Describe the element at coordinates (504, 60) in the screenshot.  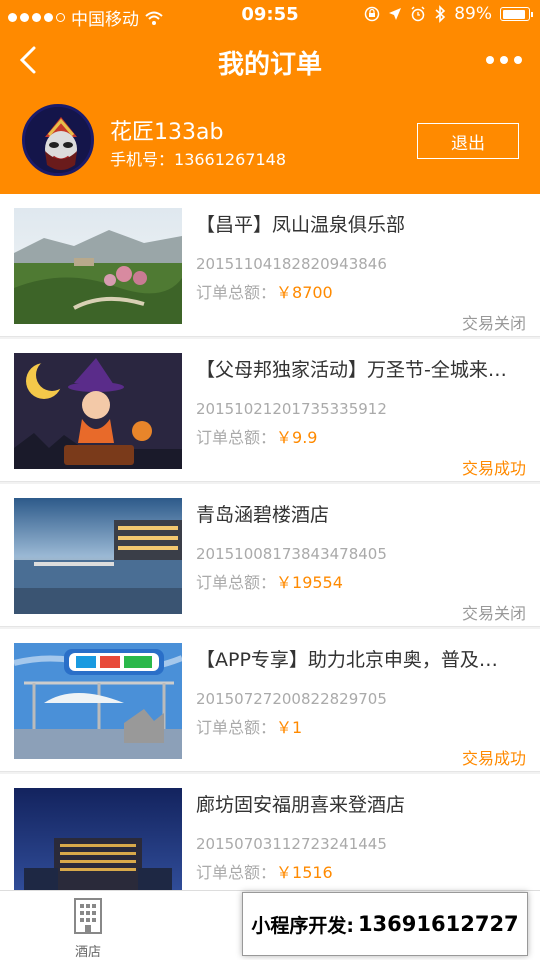
I see `more-options-icon` at that location.